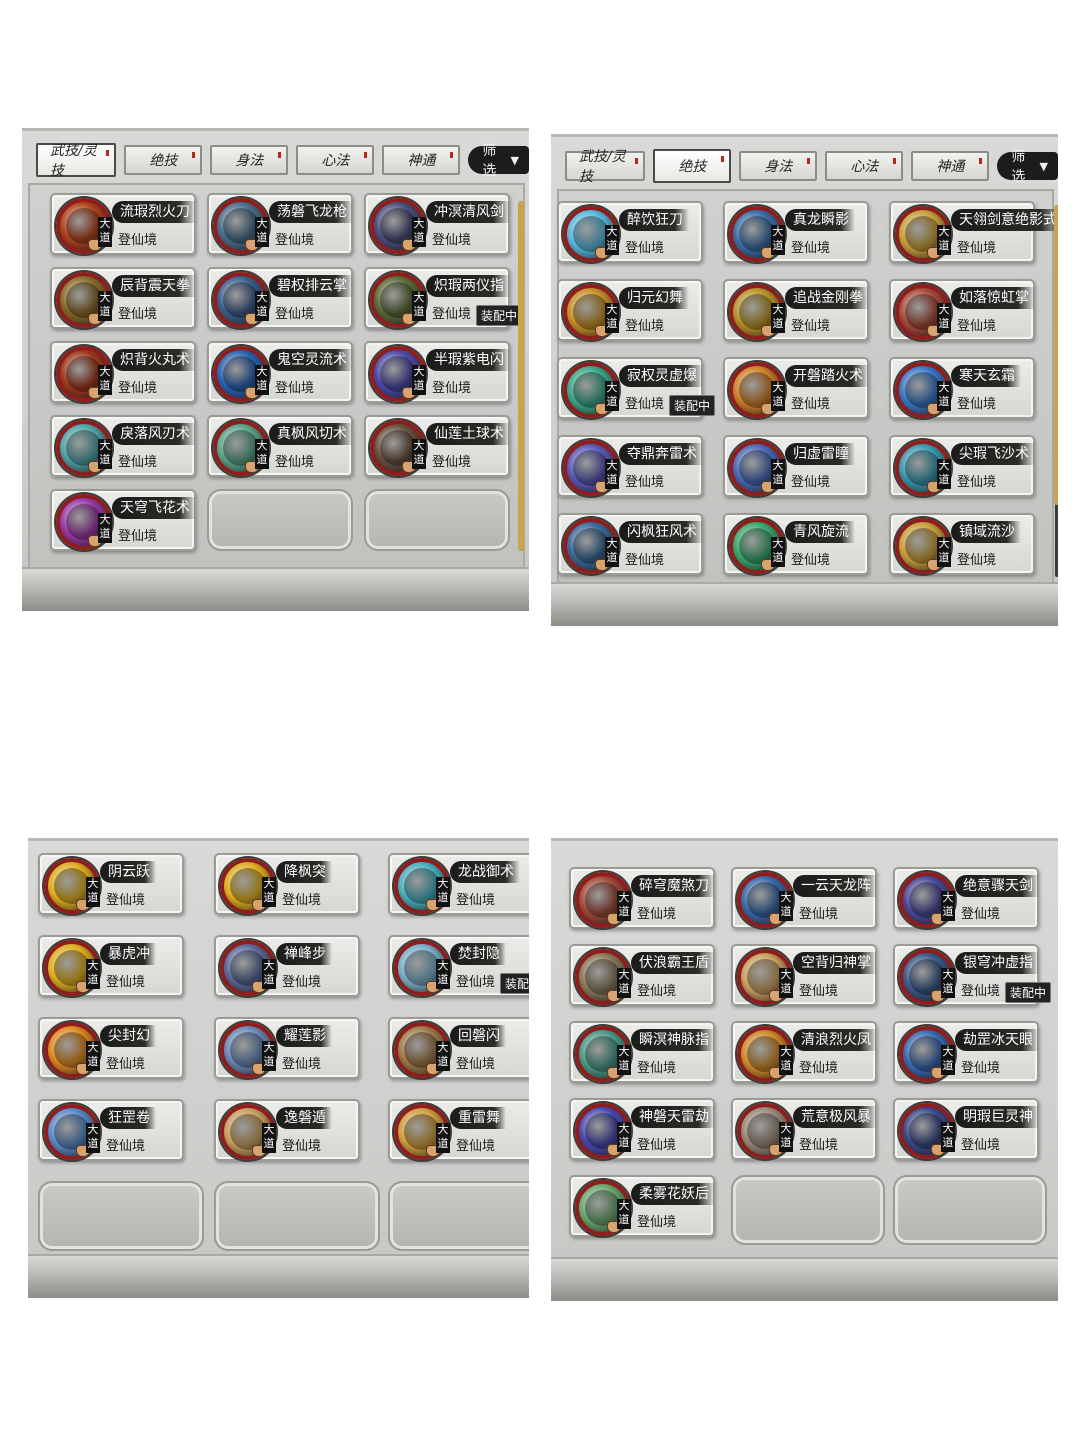  What do you see at coordinates (111, 884) in the screenshot?
I see `skill-card: 大道 阴云跃 登仙境` at bounding box center [111, 884].